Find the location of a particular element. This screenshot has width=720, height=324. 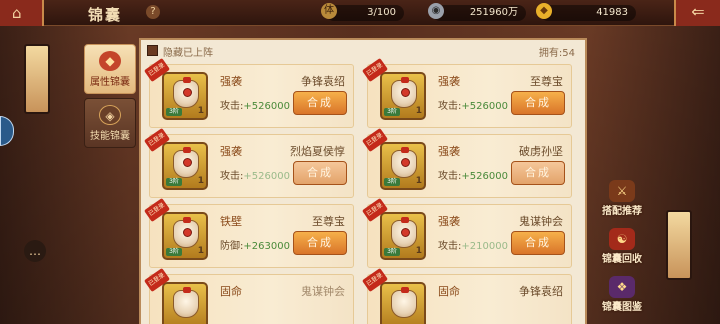

silver-value: 251960万 is located at coordinates (493, 12).